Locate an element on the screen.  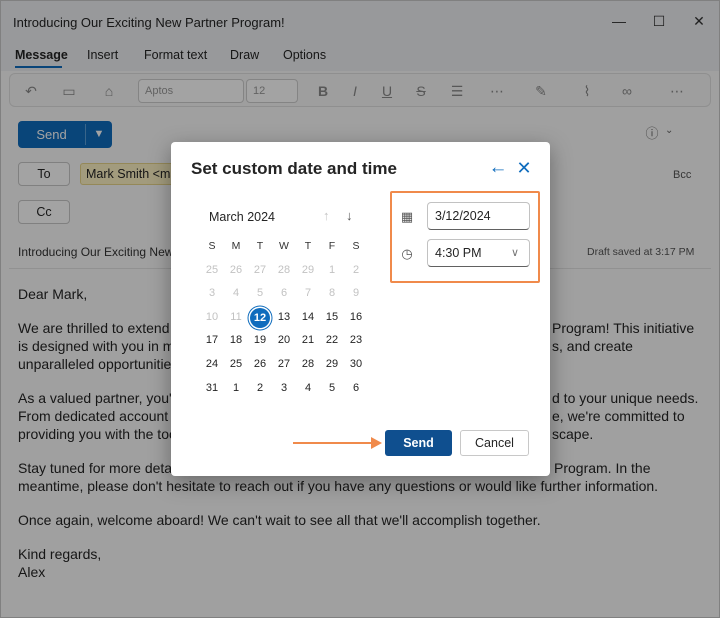
dialog-title: Set custom date and time is located at coordinates (294, 168).